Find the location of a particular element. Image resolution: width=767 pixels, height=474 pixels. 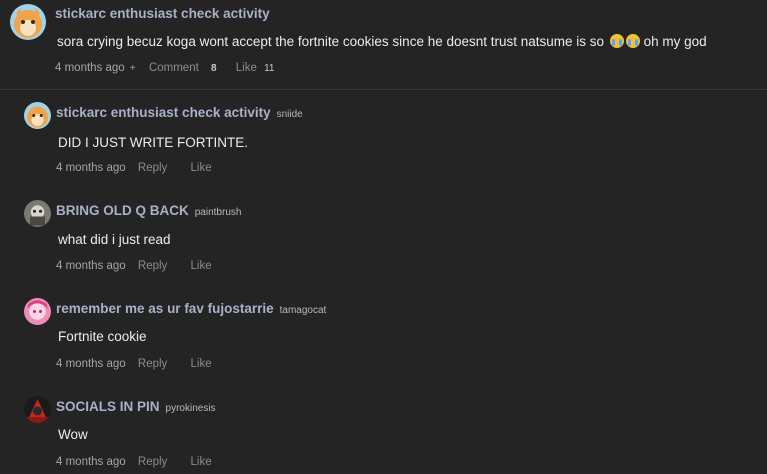

username: SOCIALS IN PIN pyrokinesis is located at coordinates (136, 406).